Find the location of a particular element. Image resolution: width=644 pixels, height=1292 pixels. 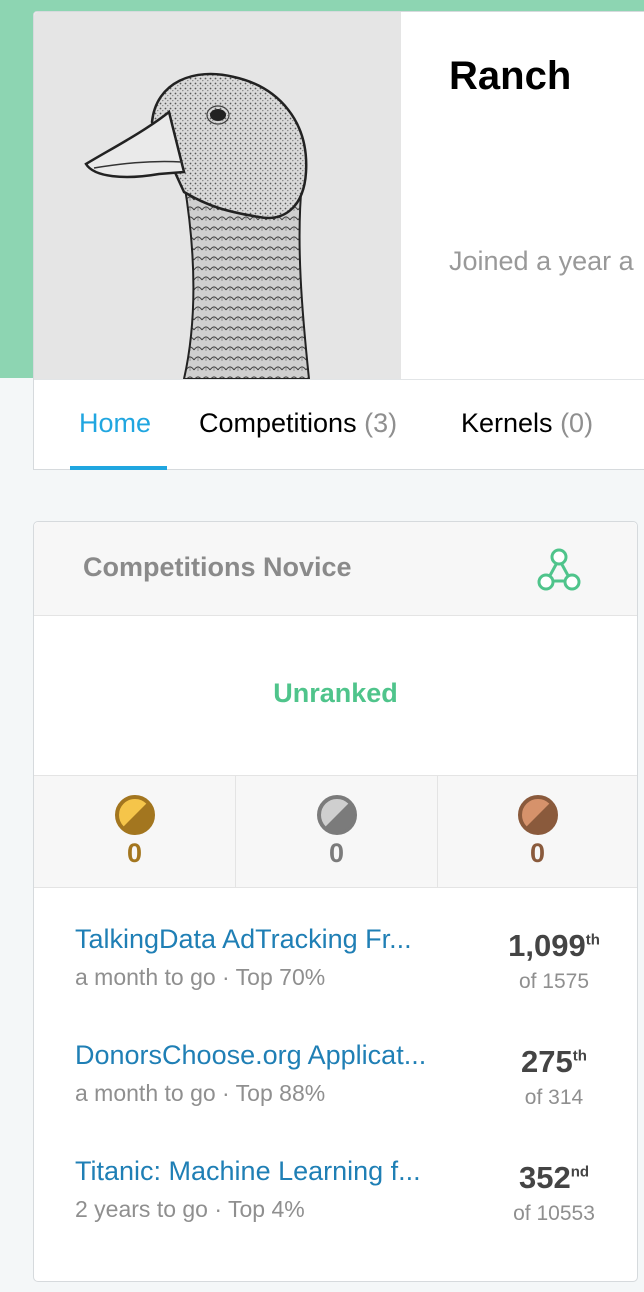

competition-meta: a month to go · Top 70% is located at coordinates (200, 977).